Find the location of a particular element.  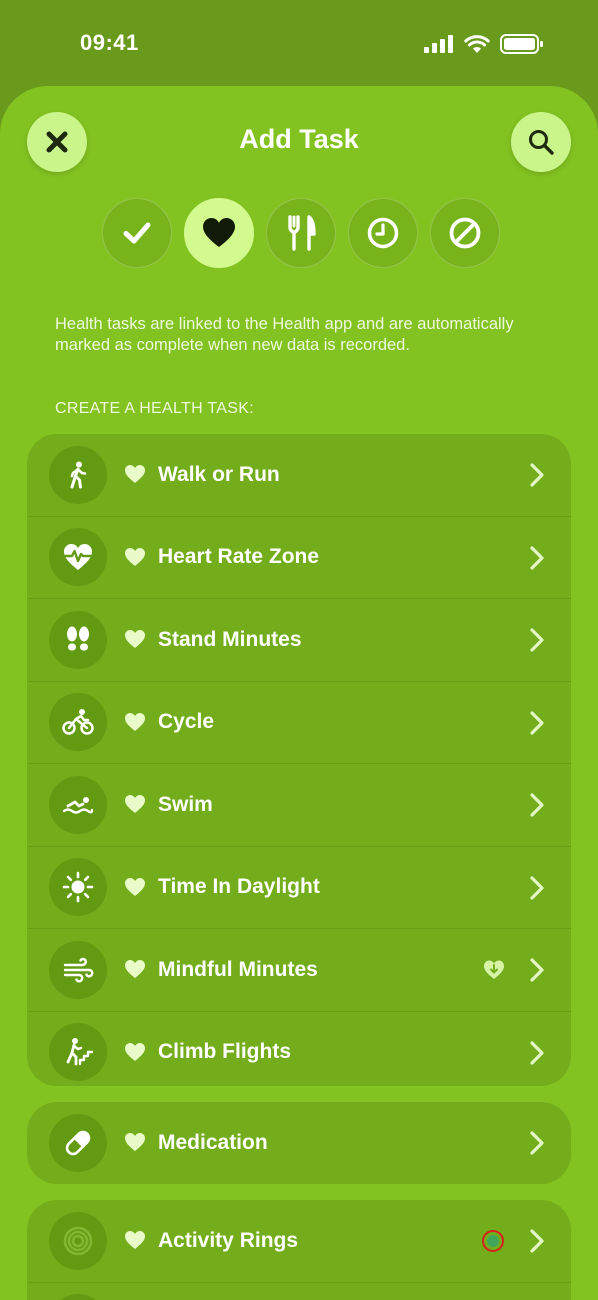

list-item-label: Walk or Run is located at coordinates (219, 474).